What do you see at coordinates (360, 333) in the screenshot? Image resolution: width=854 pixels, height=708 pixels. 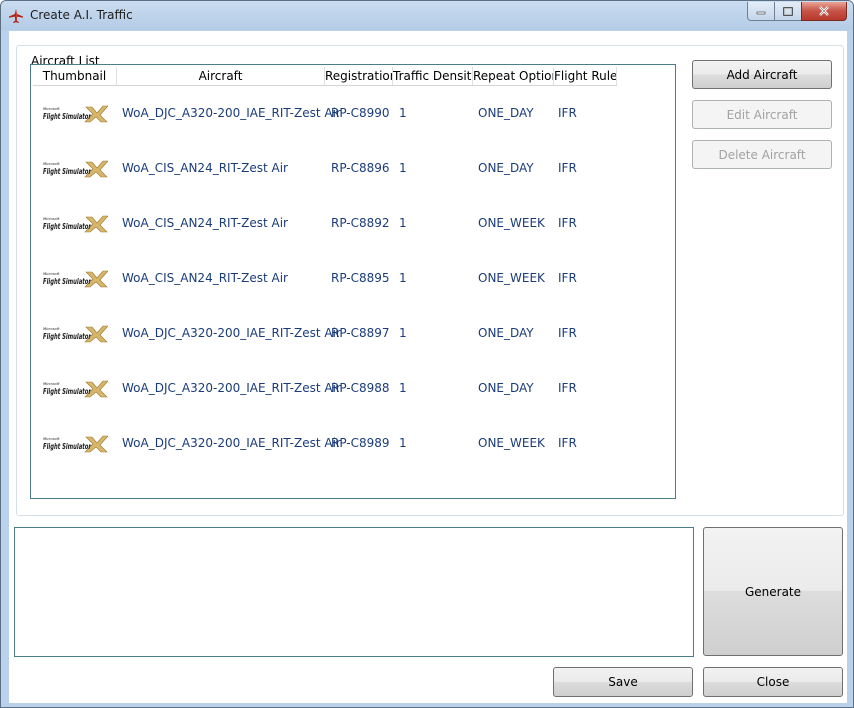 I see `cell-registration: RP-C8897` at bounding box center [360, 333].